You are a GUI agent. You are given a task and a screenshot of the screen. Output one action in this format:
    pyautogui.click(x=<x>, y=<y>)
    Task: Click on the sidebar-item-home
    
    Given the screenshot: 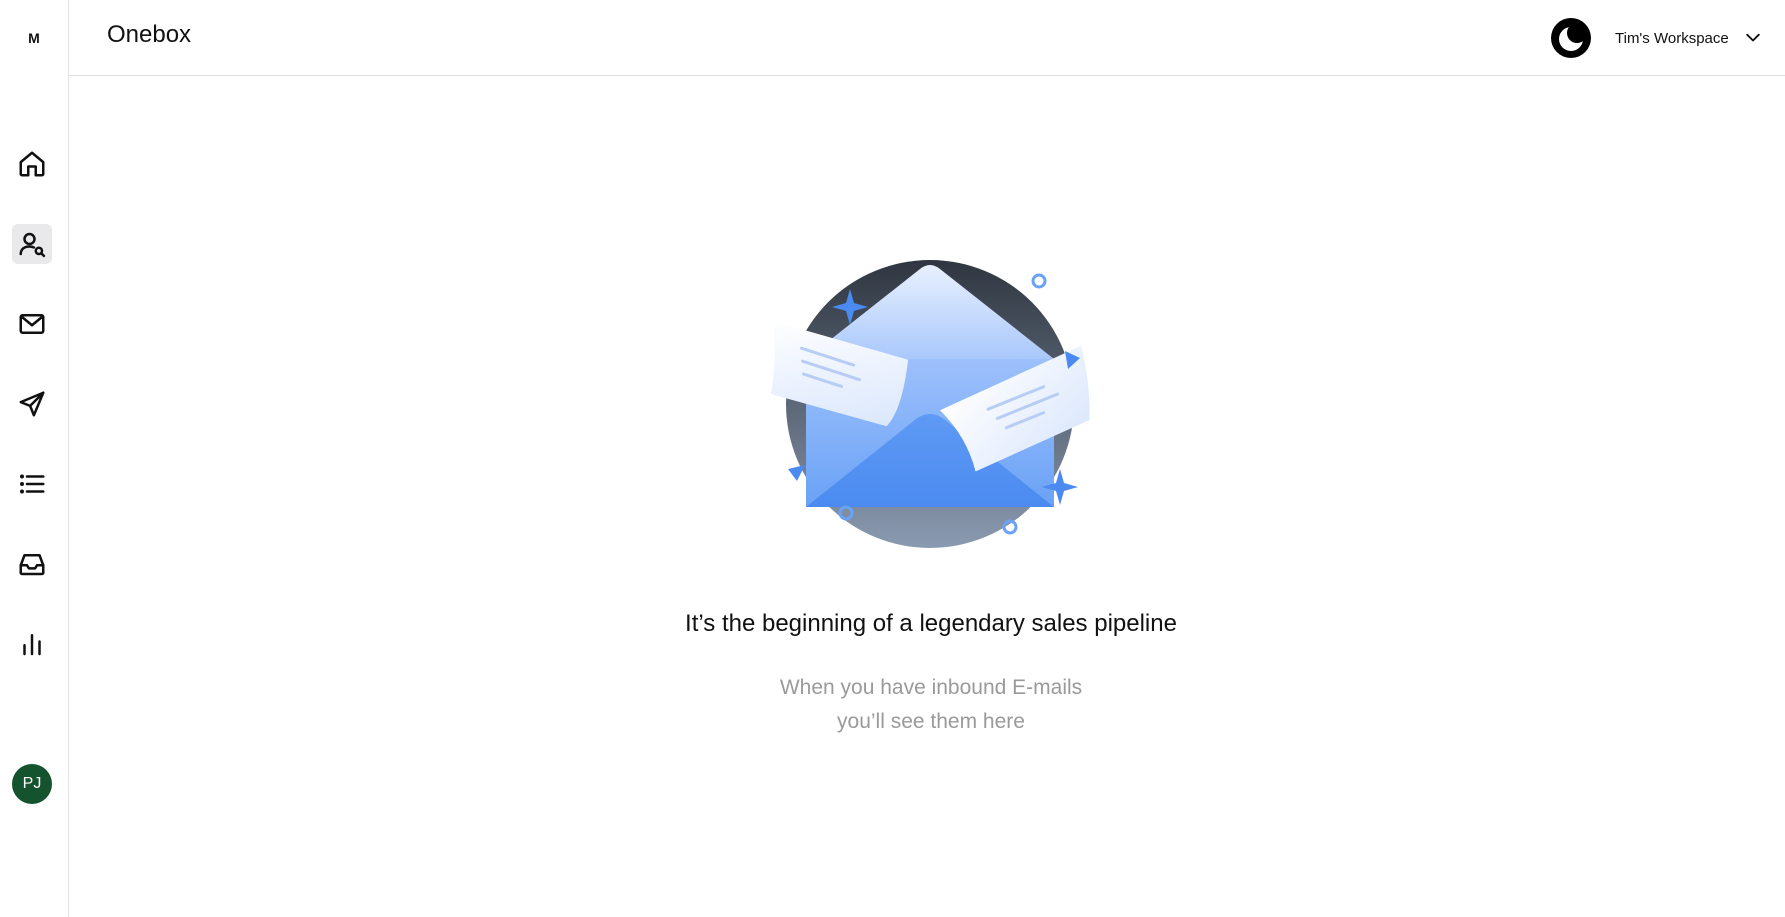 What is the action you would take?
    pyautogui.click(x=32, y=164)
    